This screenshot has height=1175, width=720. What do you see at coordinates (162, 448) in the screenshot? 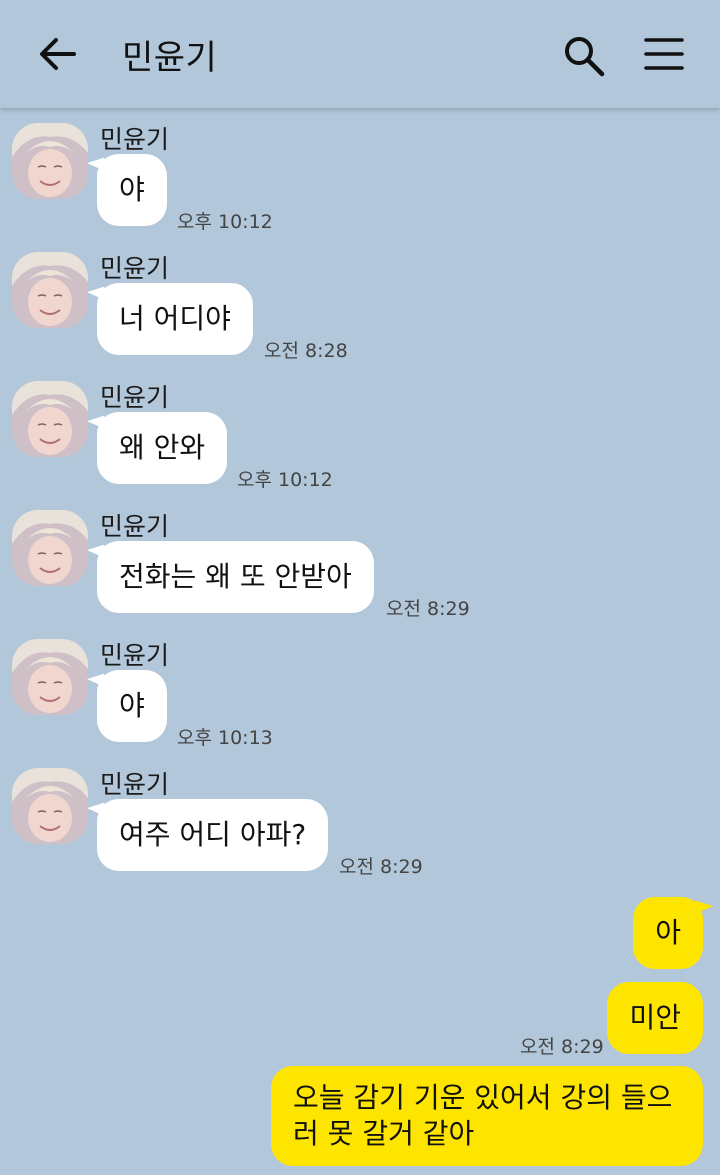
I see `message-bubble: 왜 안와` at bounding box center [162, 448].